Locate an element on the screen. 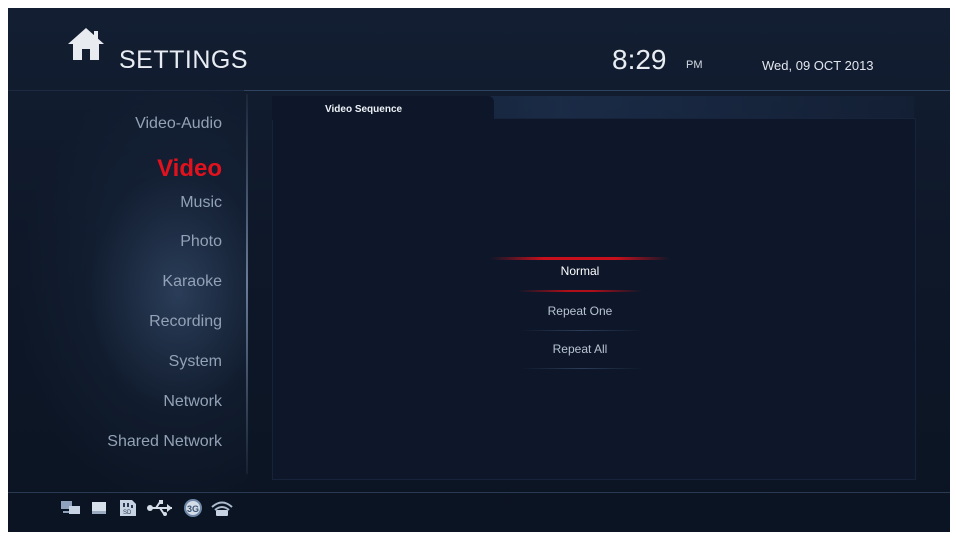 This screenshot has width=956, height=540. clock-time: 8:29 is located at coordinates (639, 59).